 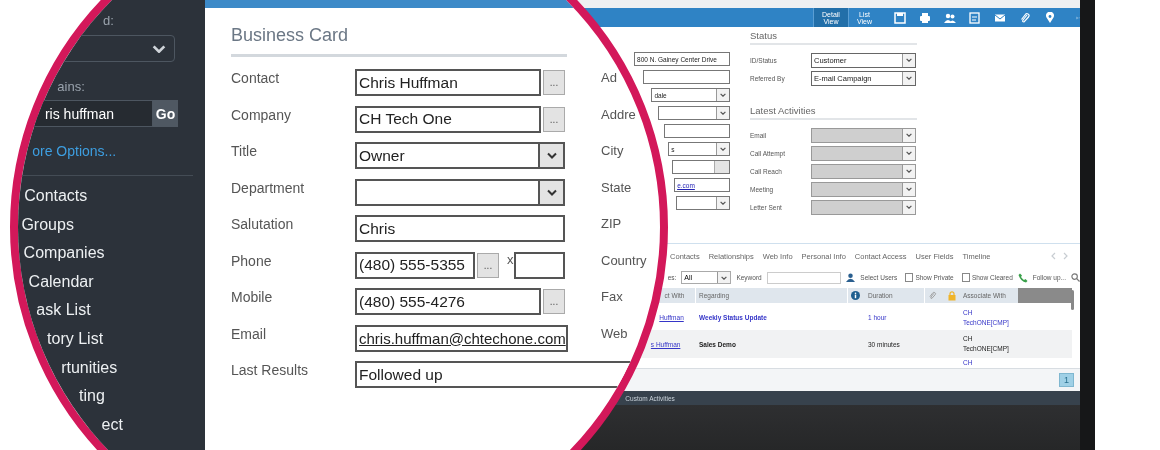 I want to click on field-label: Last Results, so click(x=270, y=369).